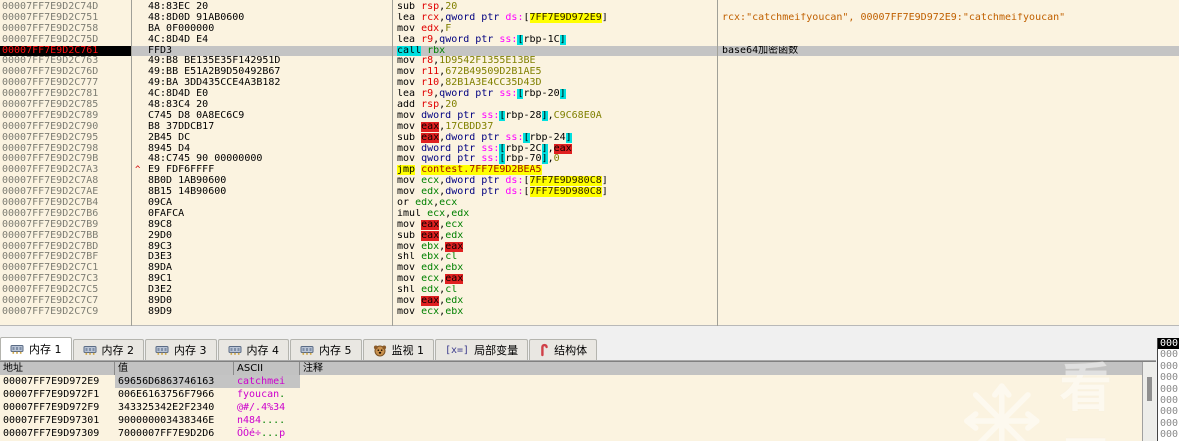 The height and width of the screenshot is (441, 1179). I want to click on tab-label: 内存 3, so click(190, 350).